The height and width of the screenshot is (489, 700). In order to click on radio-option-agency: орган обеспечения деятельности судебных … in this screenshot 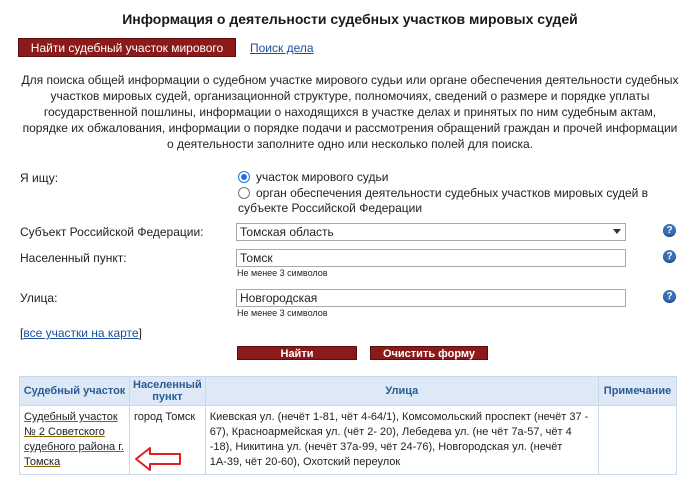, I will do `click(453, 201)`.